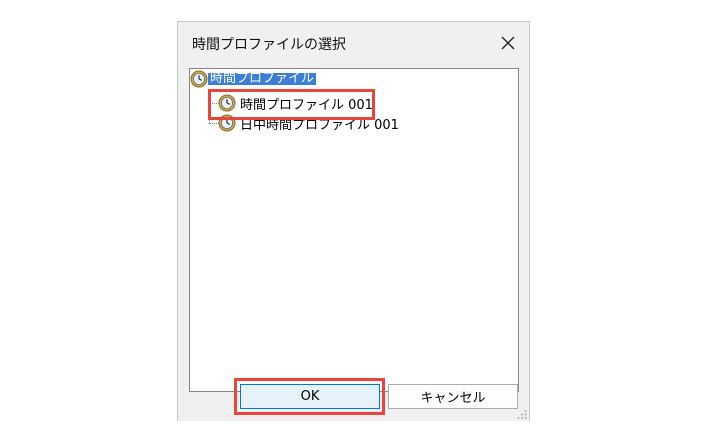  Describe the element at coordinates (310, 396) in the screenshot. I see `ok-button: OK` at that location.